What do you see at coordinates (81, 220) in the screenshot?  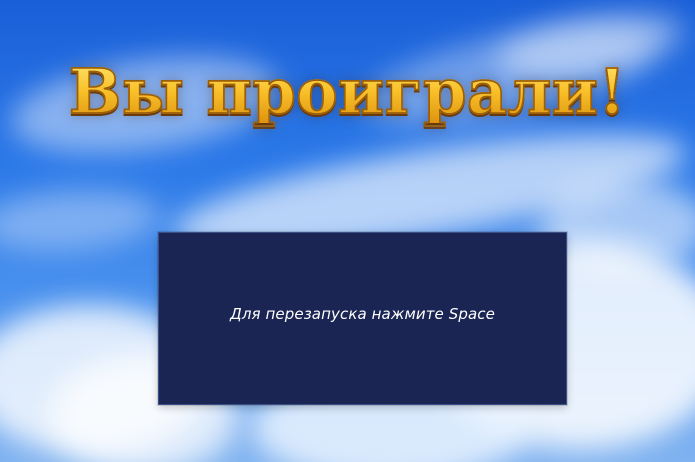 I see `cloud` at bounding box center [81, 220].